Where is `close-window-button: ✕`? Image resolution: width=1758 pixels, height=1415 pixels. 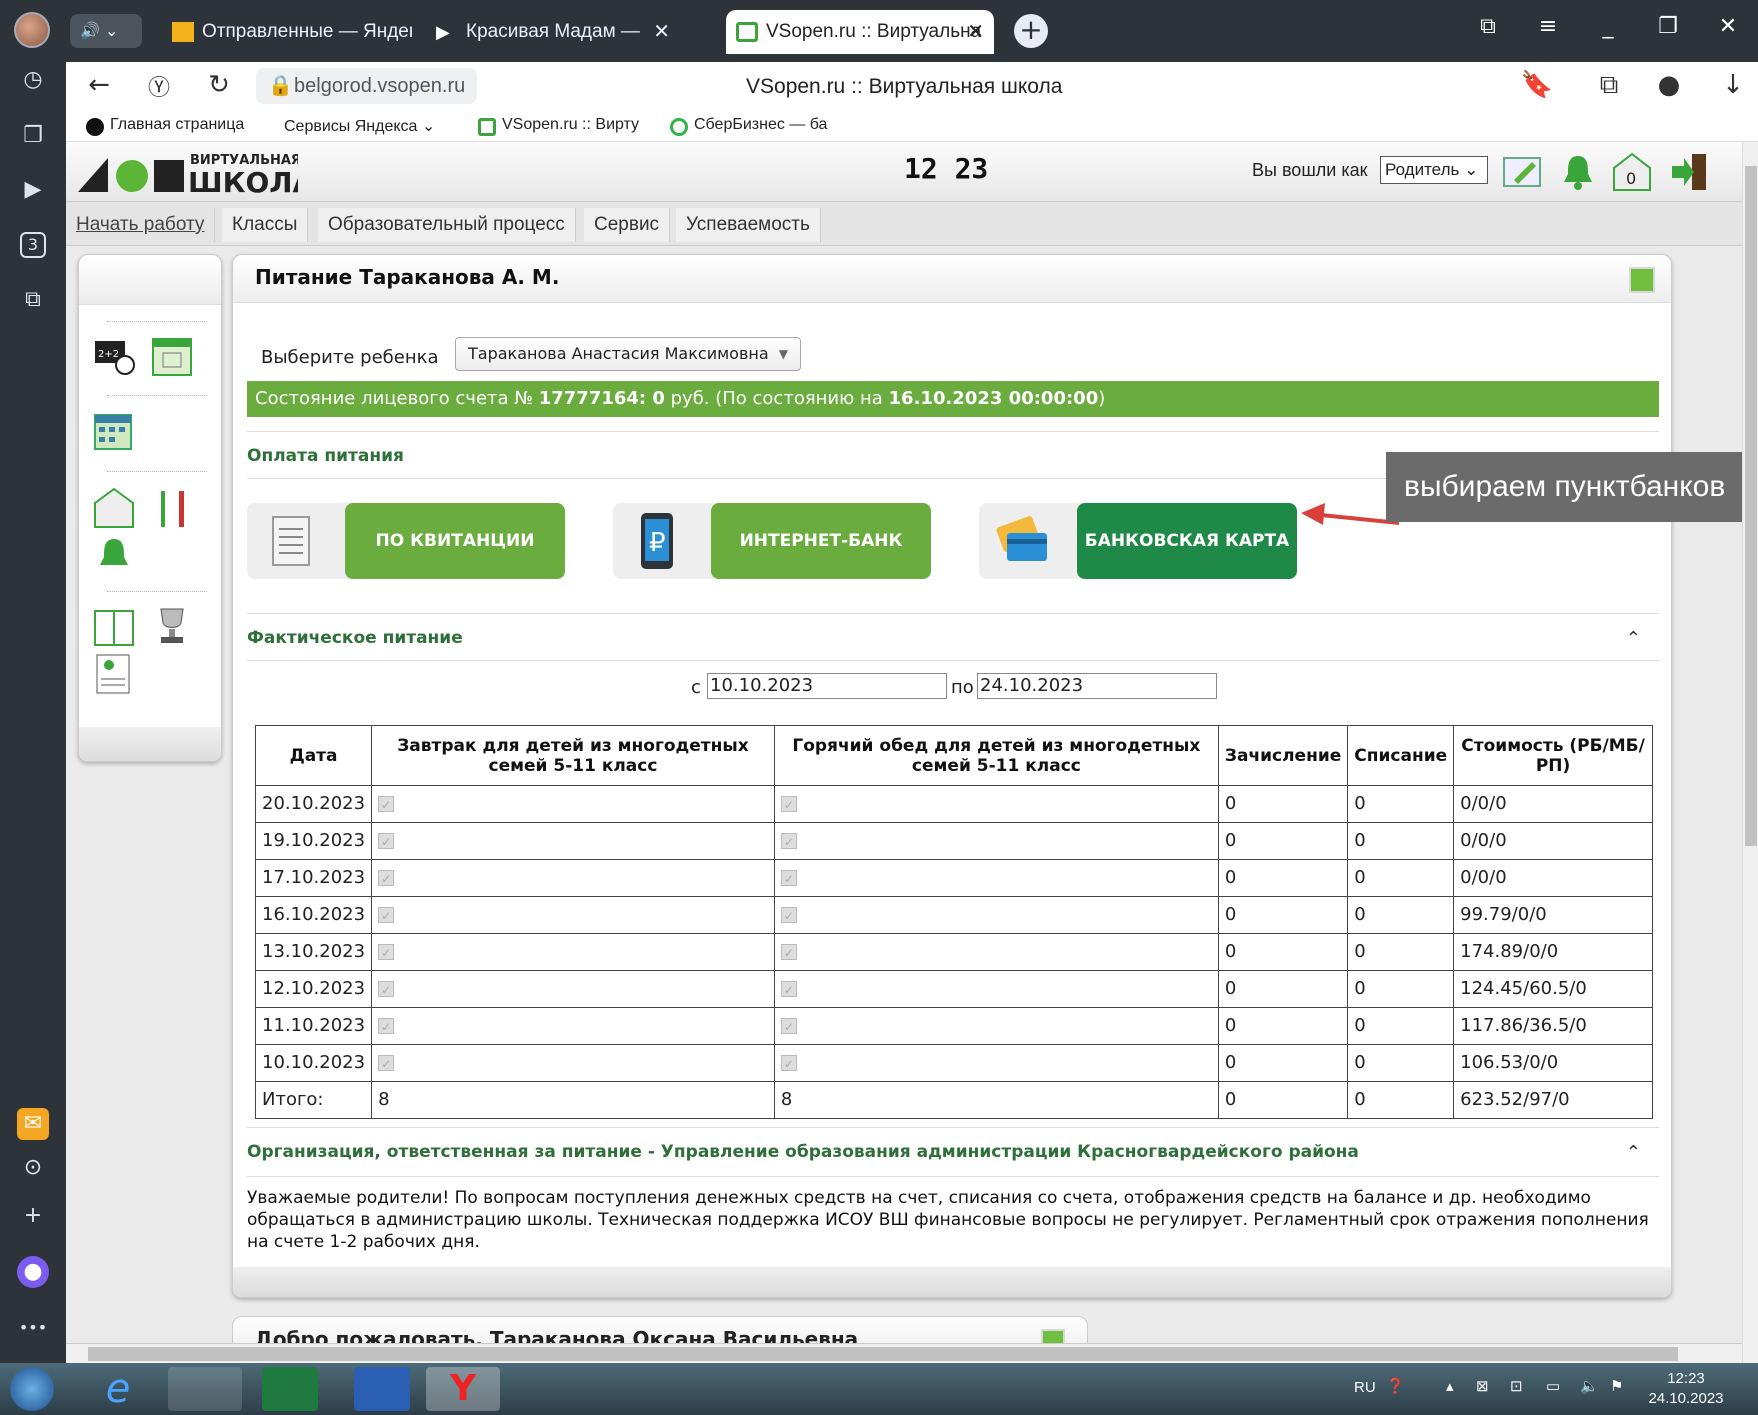
close-window-button: ✕ is located at coordinates (1728, 26).